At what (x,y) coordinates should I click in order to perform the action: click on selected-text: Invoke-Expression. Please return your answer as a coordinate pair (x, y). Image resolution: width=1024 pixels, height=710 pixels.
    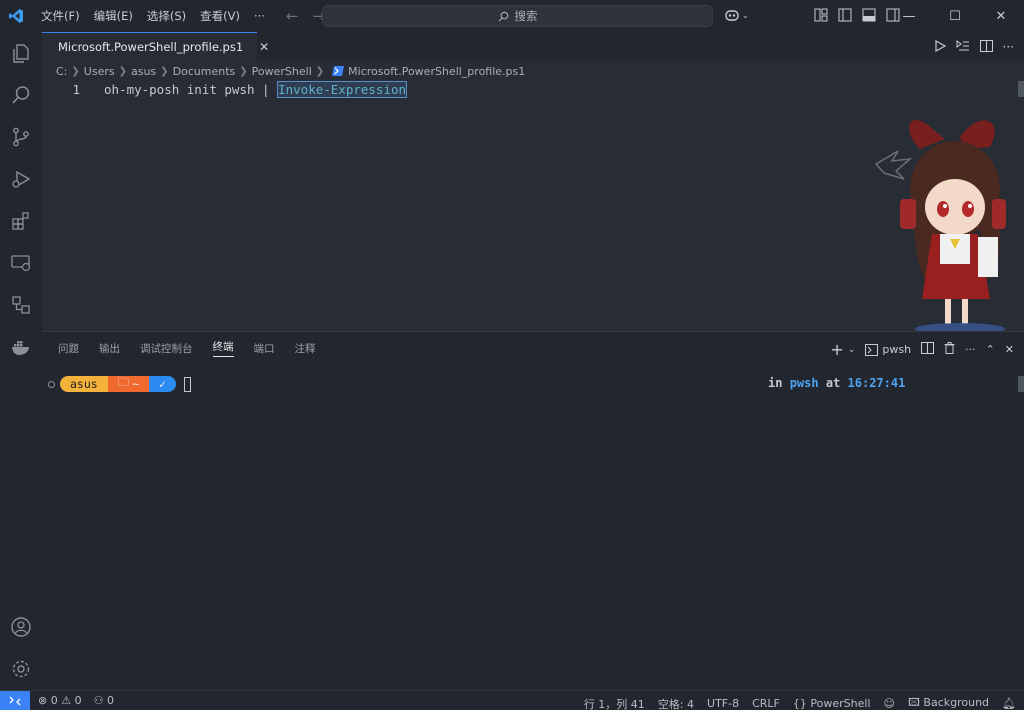
    Looking at the image, I should click on (342, 89).